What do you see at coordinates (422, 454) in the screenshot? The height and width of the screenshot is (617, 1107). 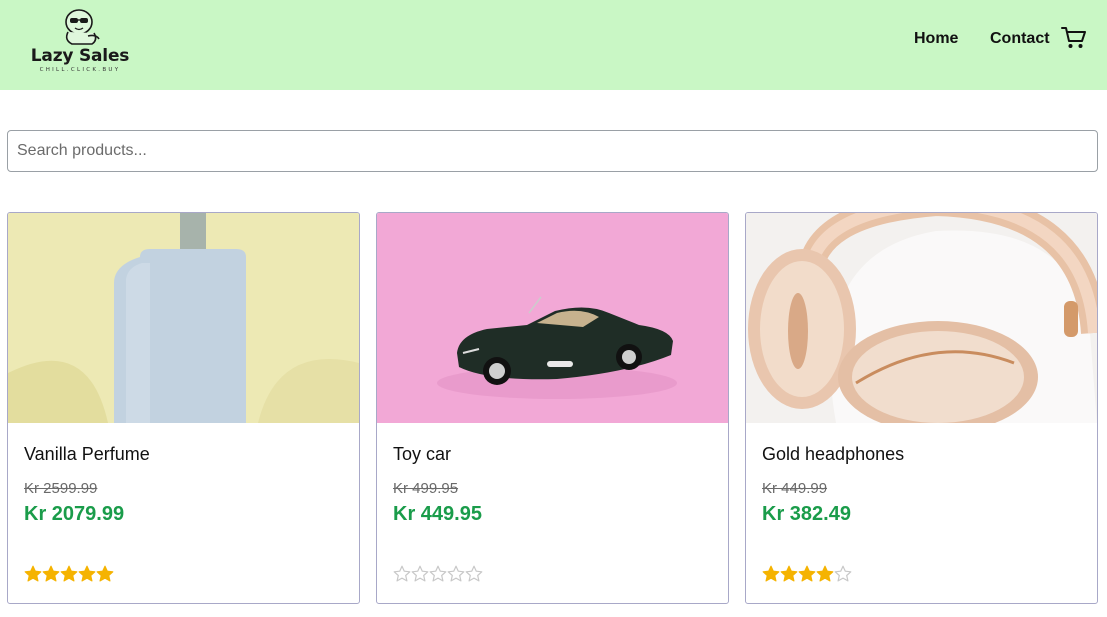 I see `product-title: Toy car` at bounding box center [422, 454].